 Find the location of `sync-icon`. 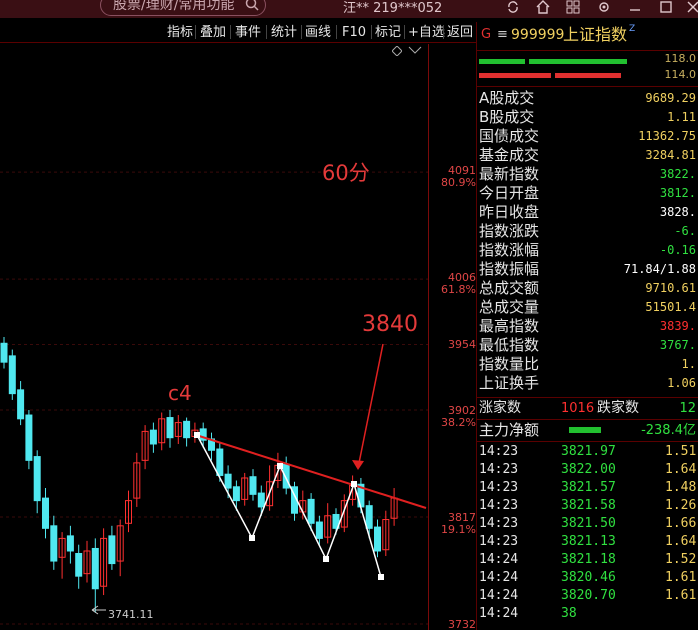

sync-icon is located at coordinates (513, 7).